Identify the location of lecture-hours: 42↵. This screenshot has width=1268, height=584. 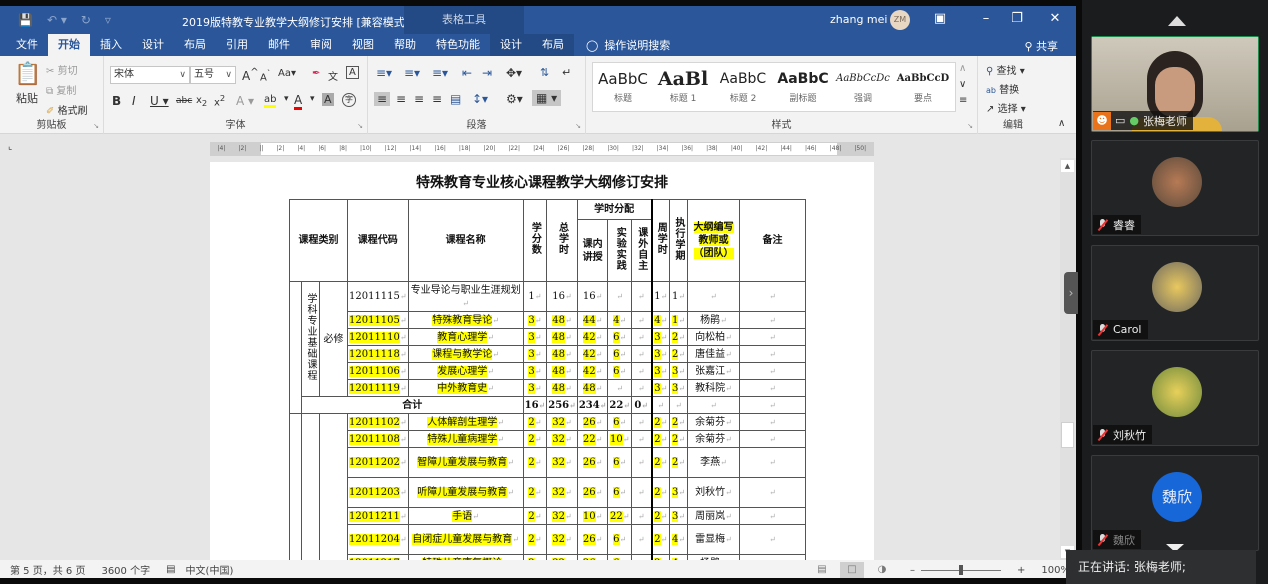
(592, 354).